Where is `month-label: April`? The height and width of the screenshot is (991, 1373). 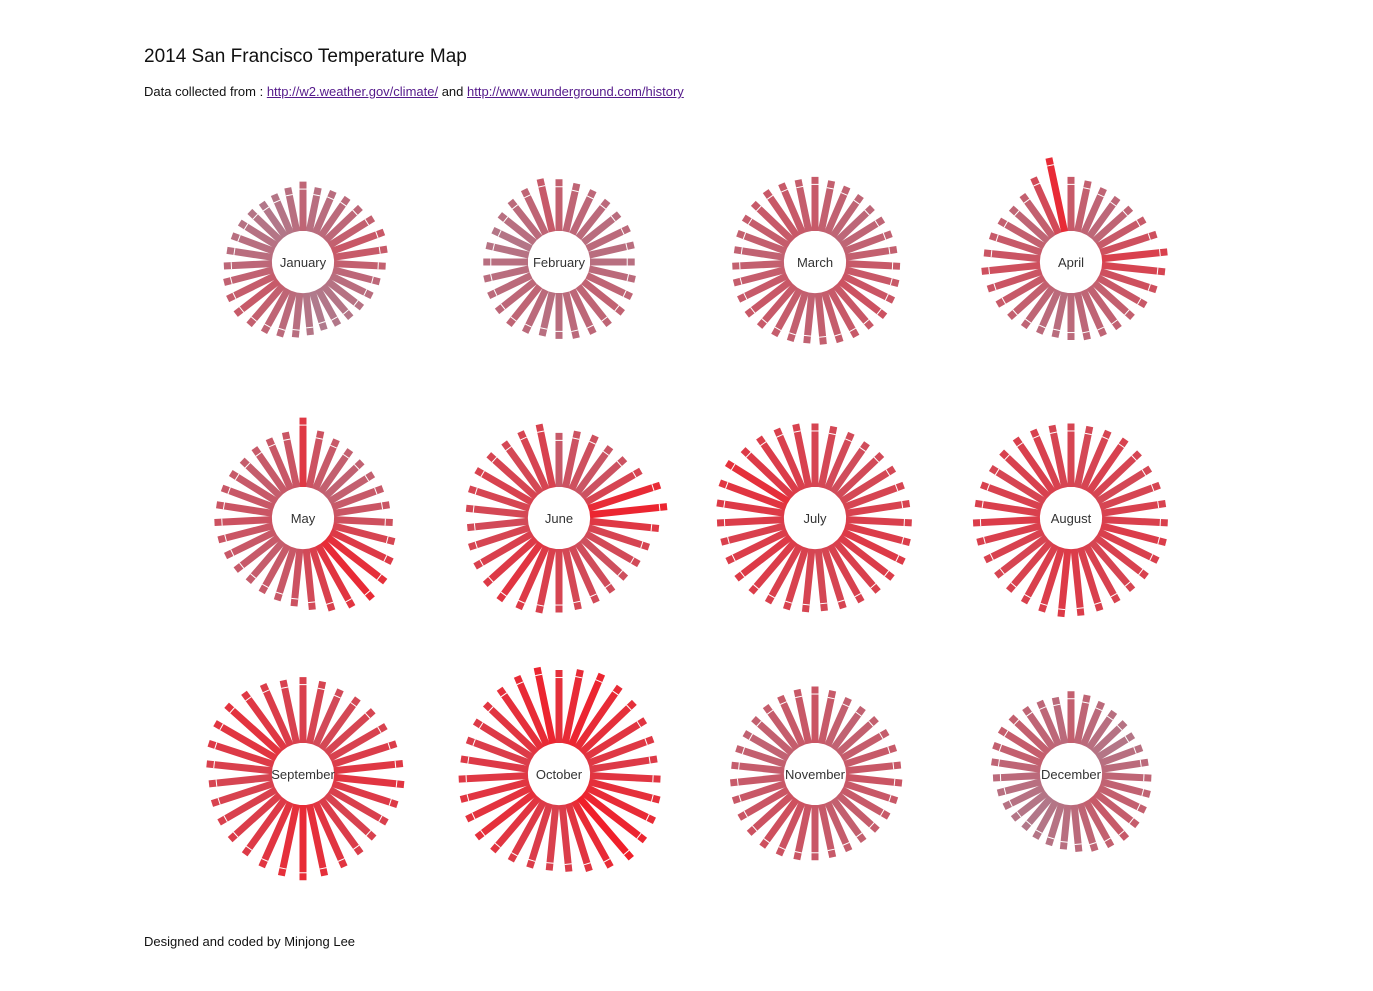
month-label: April is located at coordinates (1071, 262).